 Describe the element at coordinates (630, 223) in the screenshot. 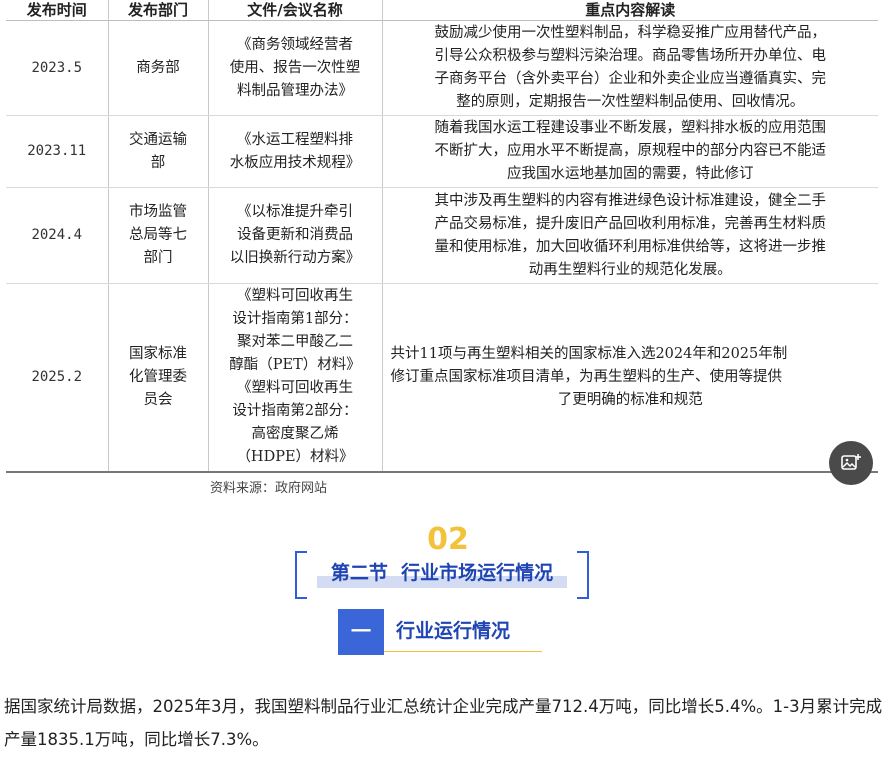

I see `desc-line: 产品交易标准，提升废旧产品回收利用标准，完善再生材料质` at that location.